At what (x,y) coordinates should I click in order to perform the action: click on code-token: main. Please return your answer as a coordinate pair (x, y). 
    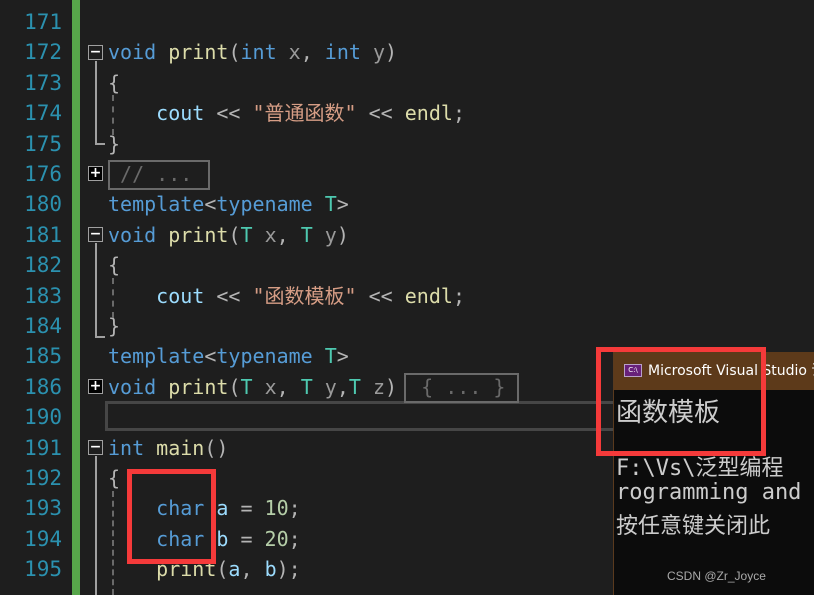
    Looking at the image, I should click on (180, 447).